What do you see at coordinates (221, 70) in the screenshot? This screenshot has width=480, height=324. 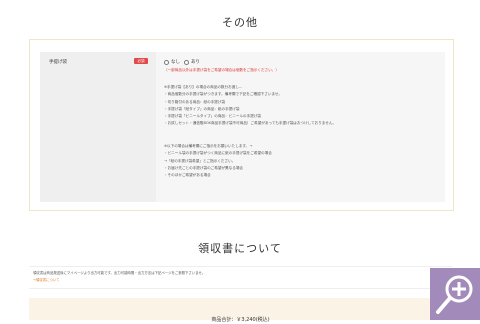 I see `bag-notice: （一部商品以外は手提げ袋をご希望の場合は個数をご指示ください。）` at bounding box center [221, 70].